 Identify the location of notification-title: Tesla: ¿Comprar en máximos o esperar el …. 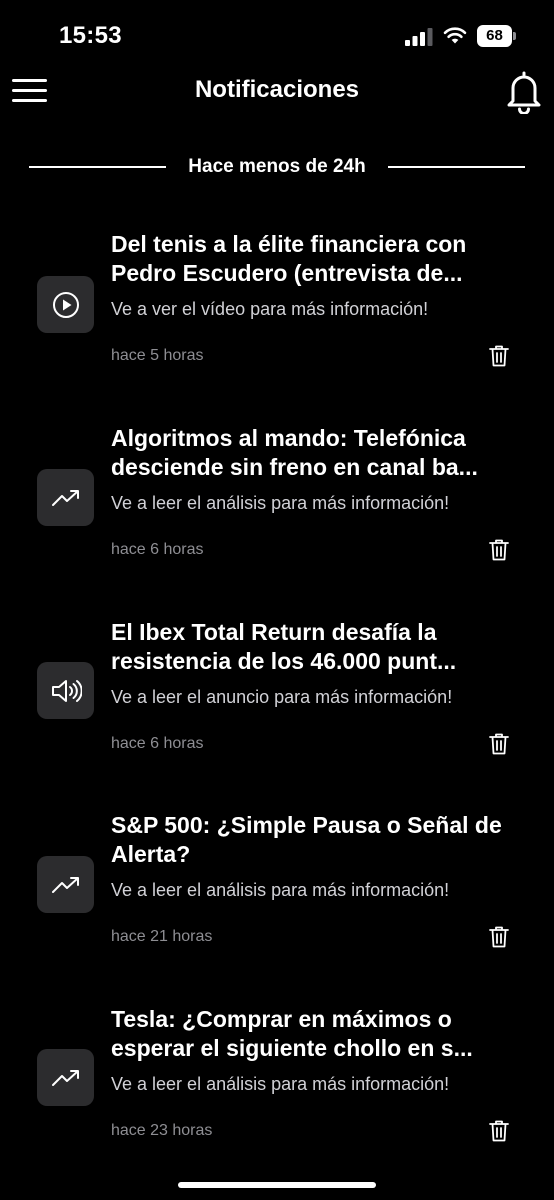
(292, 1033).